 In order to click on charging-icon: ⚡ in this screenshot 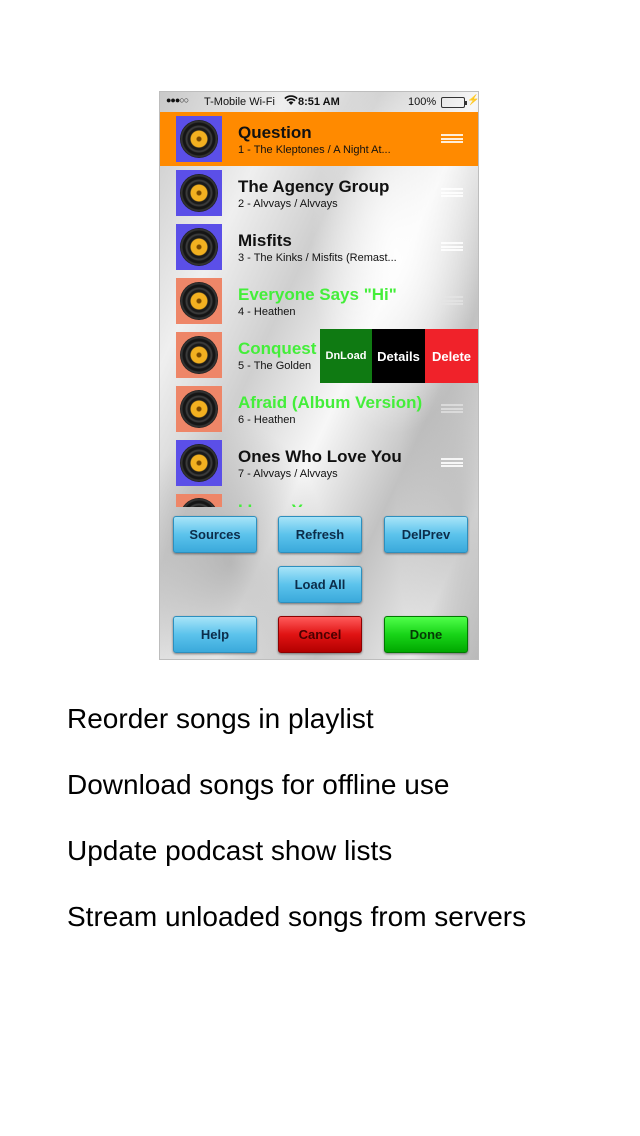, I will do `click(473, 100)`.